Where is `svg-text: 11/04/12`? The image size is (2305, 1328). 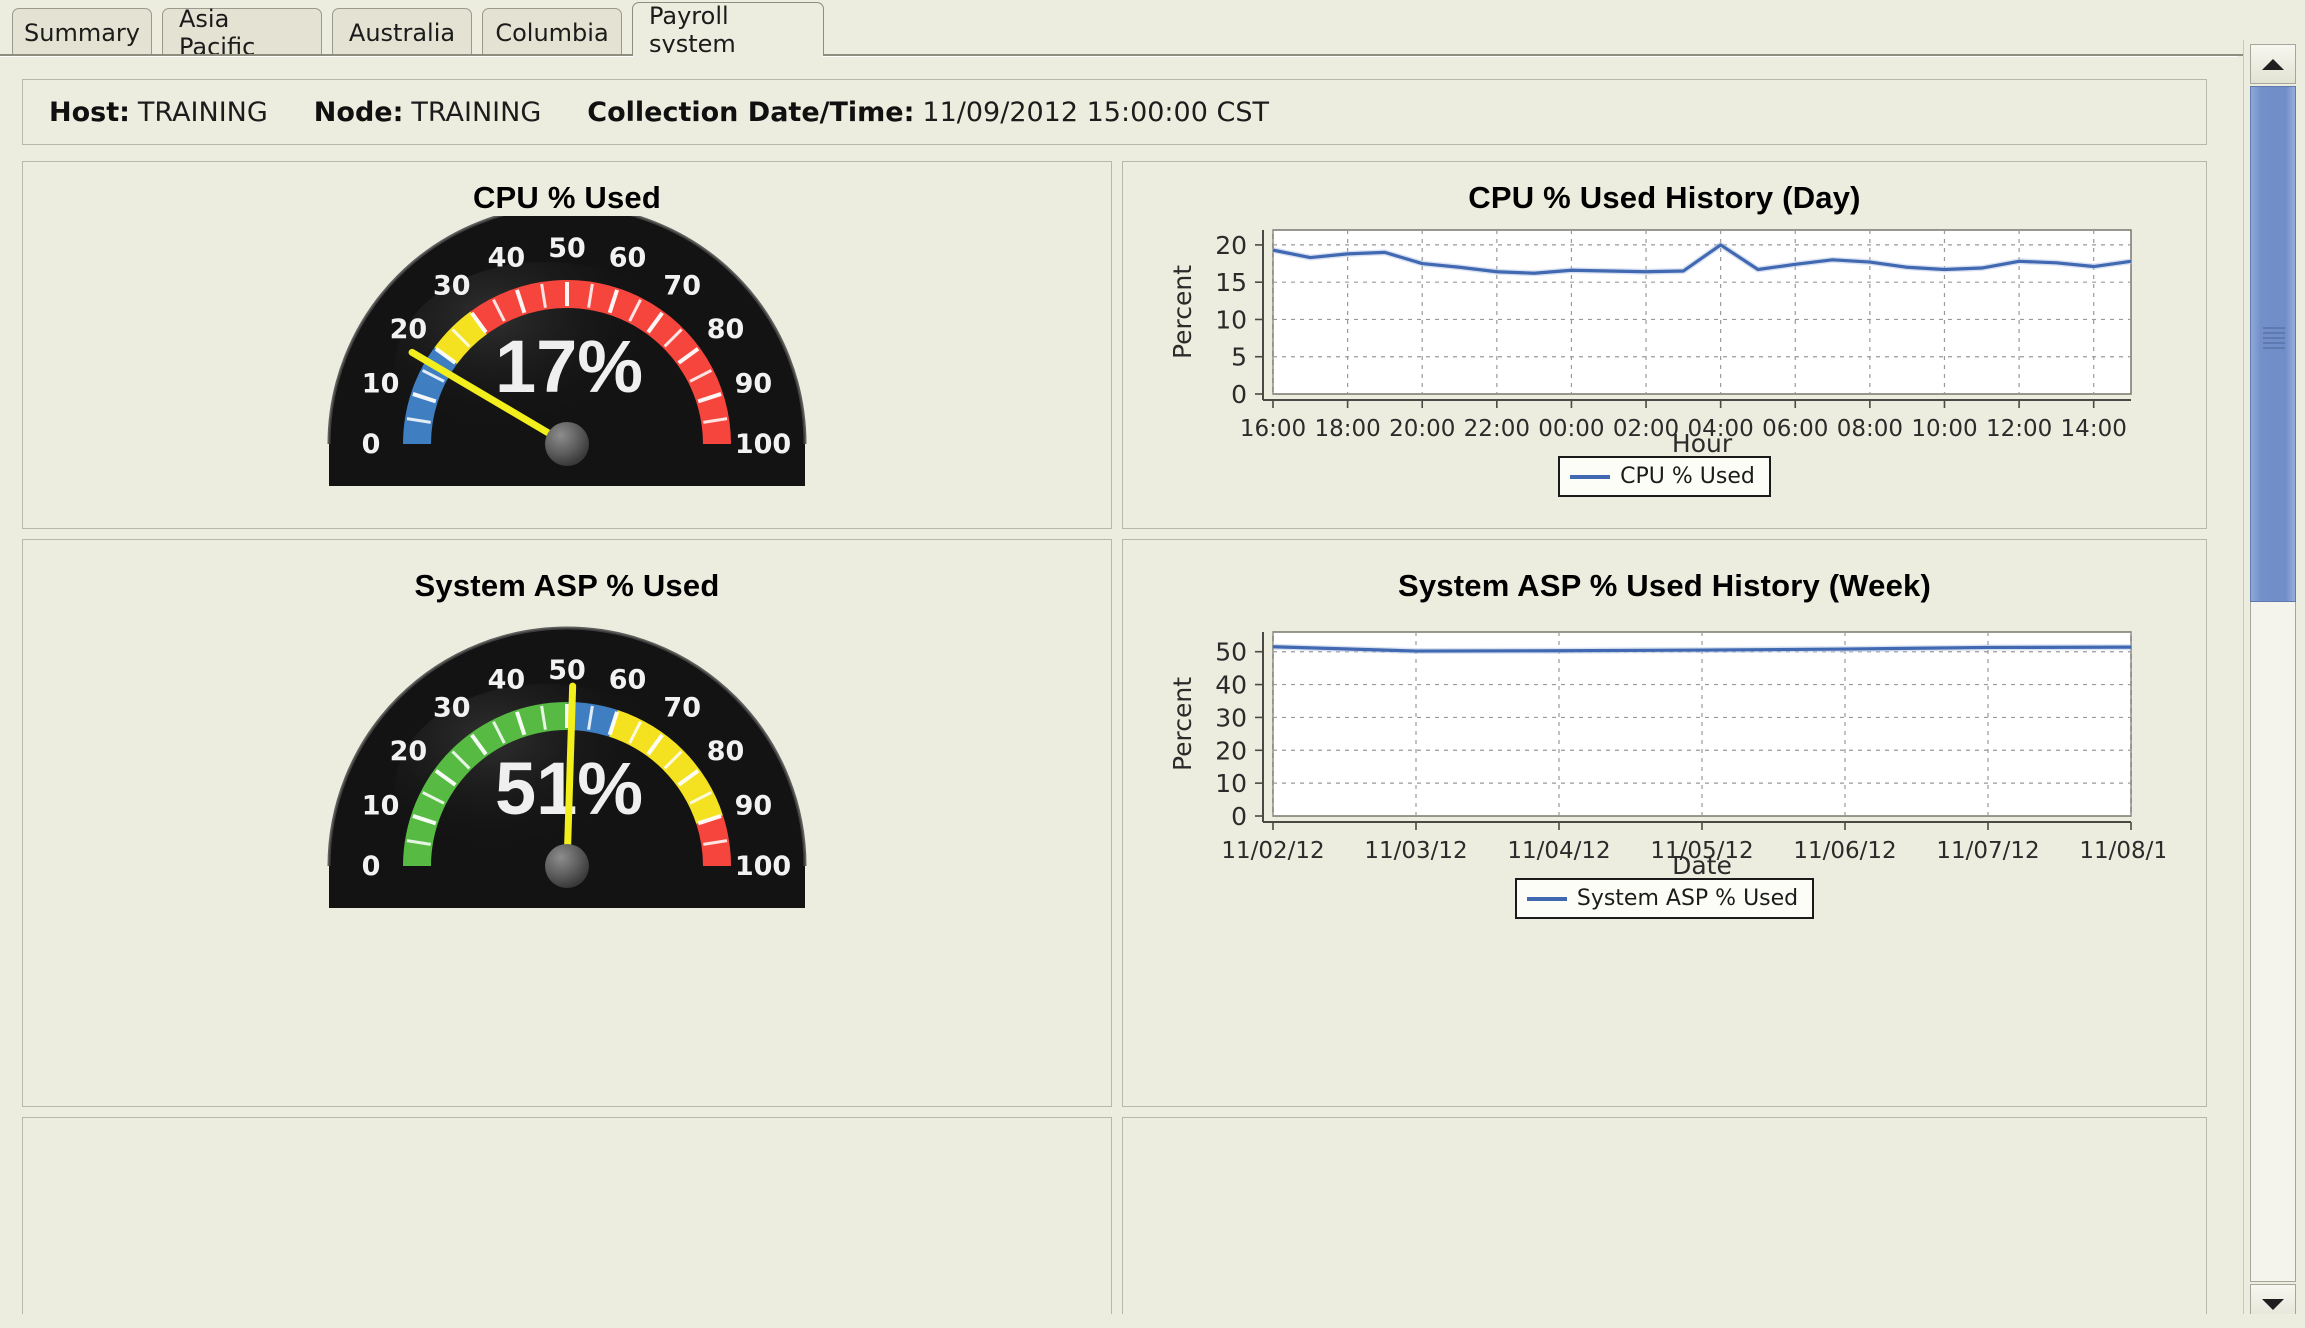 svg-text: 11/04/12 is located at coordinates (1558, 851).